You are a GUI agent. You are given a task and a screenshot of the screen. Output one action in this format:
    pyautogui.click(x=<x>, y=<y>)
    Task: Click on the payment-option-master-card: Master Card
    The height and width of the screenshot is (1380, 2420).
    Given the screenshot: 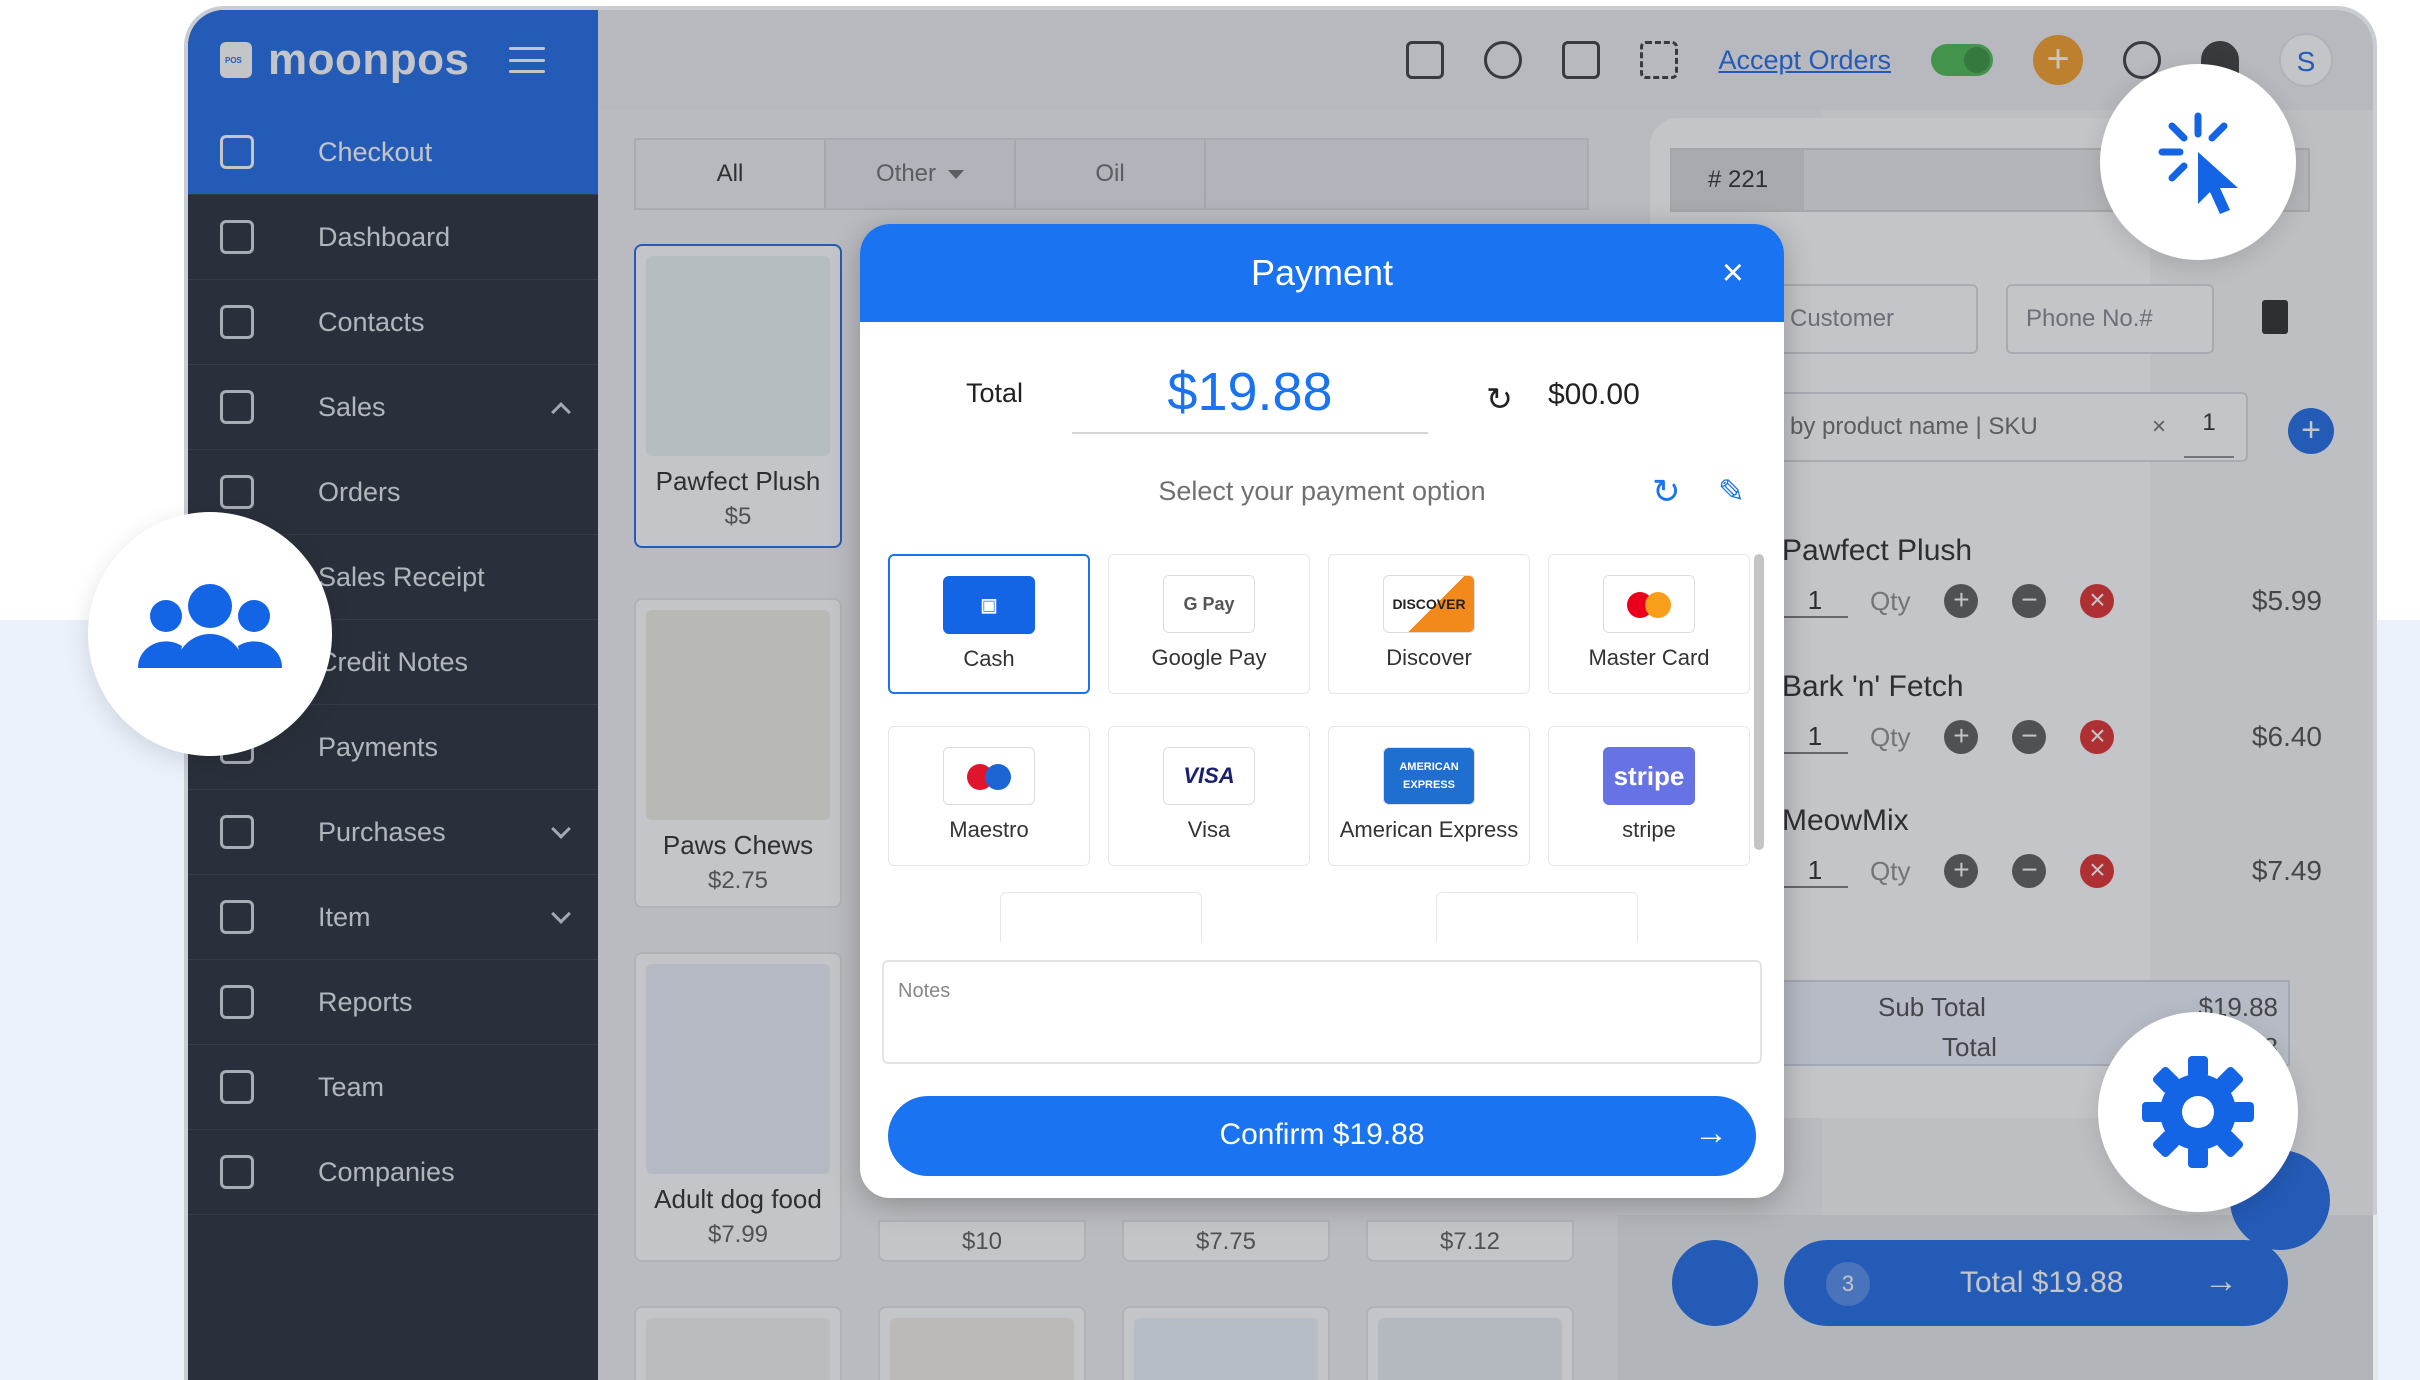 What is the action you would take?
    pyautogui.click(x=1649, y=624)
    